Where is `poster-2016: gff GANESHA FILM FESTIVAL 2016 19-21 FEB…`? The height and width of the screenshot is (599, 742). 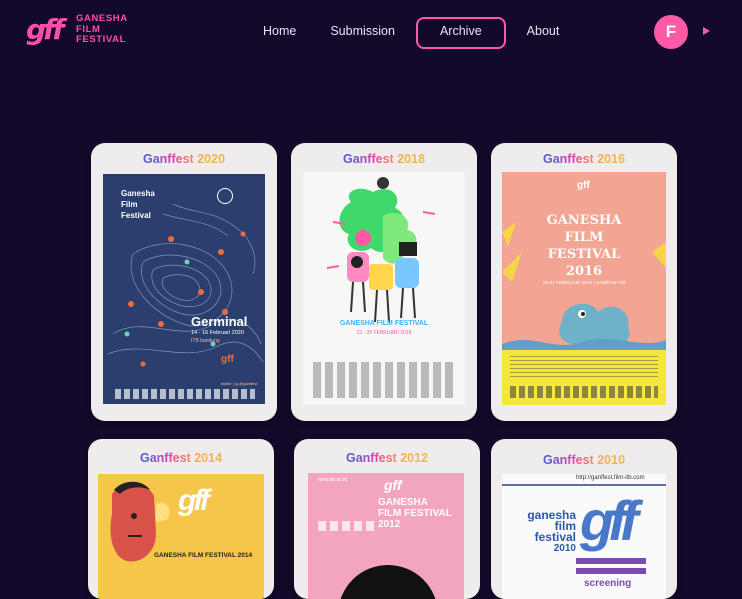 poster-2016: gff GANESHA FILM FESTIVAL 2016 19-21 FEB… is located at coordinates (584, 288).